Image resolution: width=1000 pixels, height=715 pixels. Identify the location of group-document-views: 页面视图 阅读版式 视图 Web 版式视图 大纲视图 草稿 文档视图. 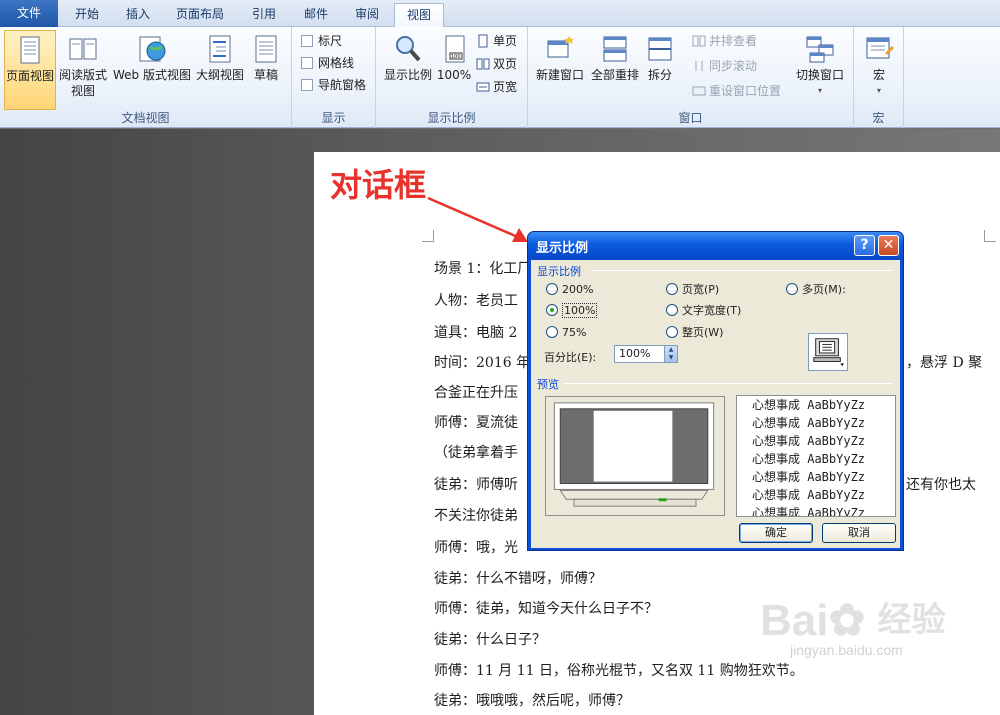
(146, 77).